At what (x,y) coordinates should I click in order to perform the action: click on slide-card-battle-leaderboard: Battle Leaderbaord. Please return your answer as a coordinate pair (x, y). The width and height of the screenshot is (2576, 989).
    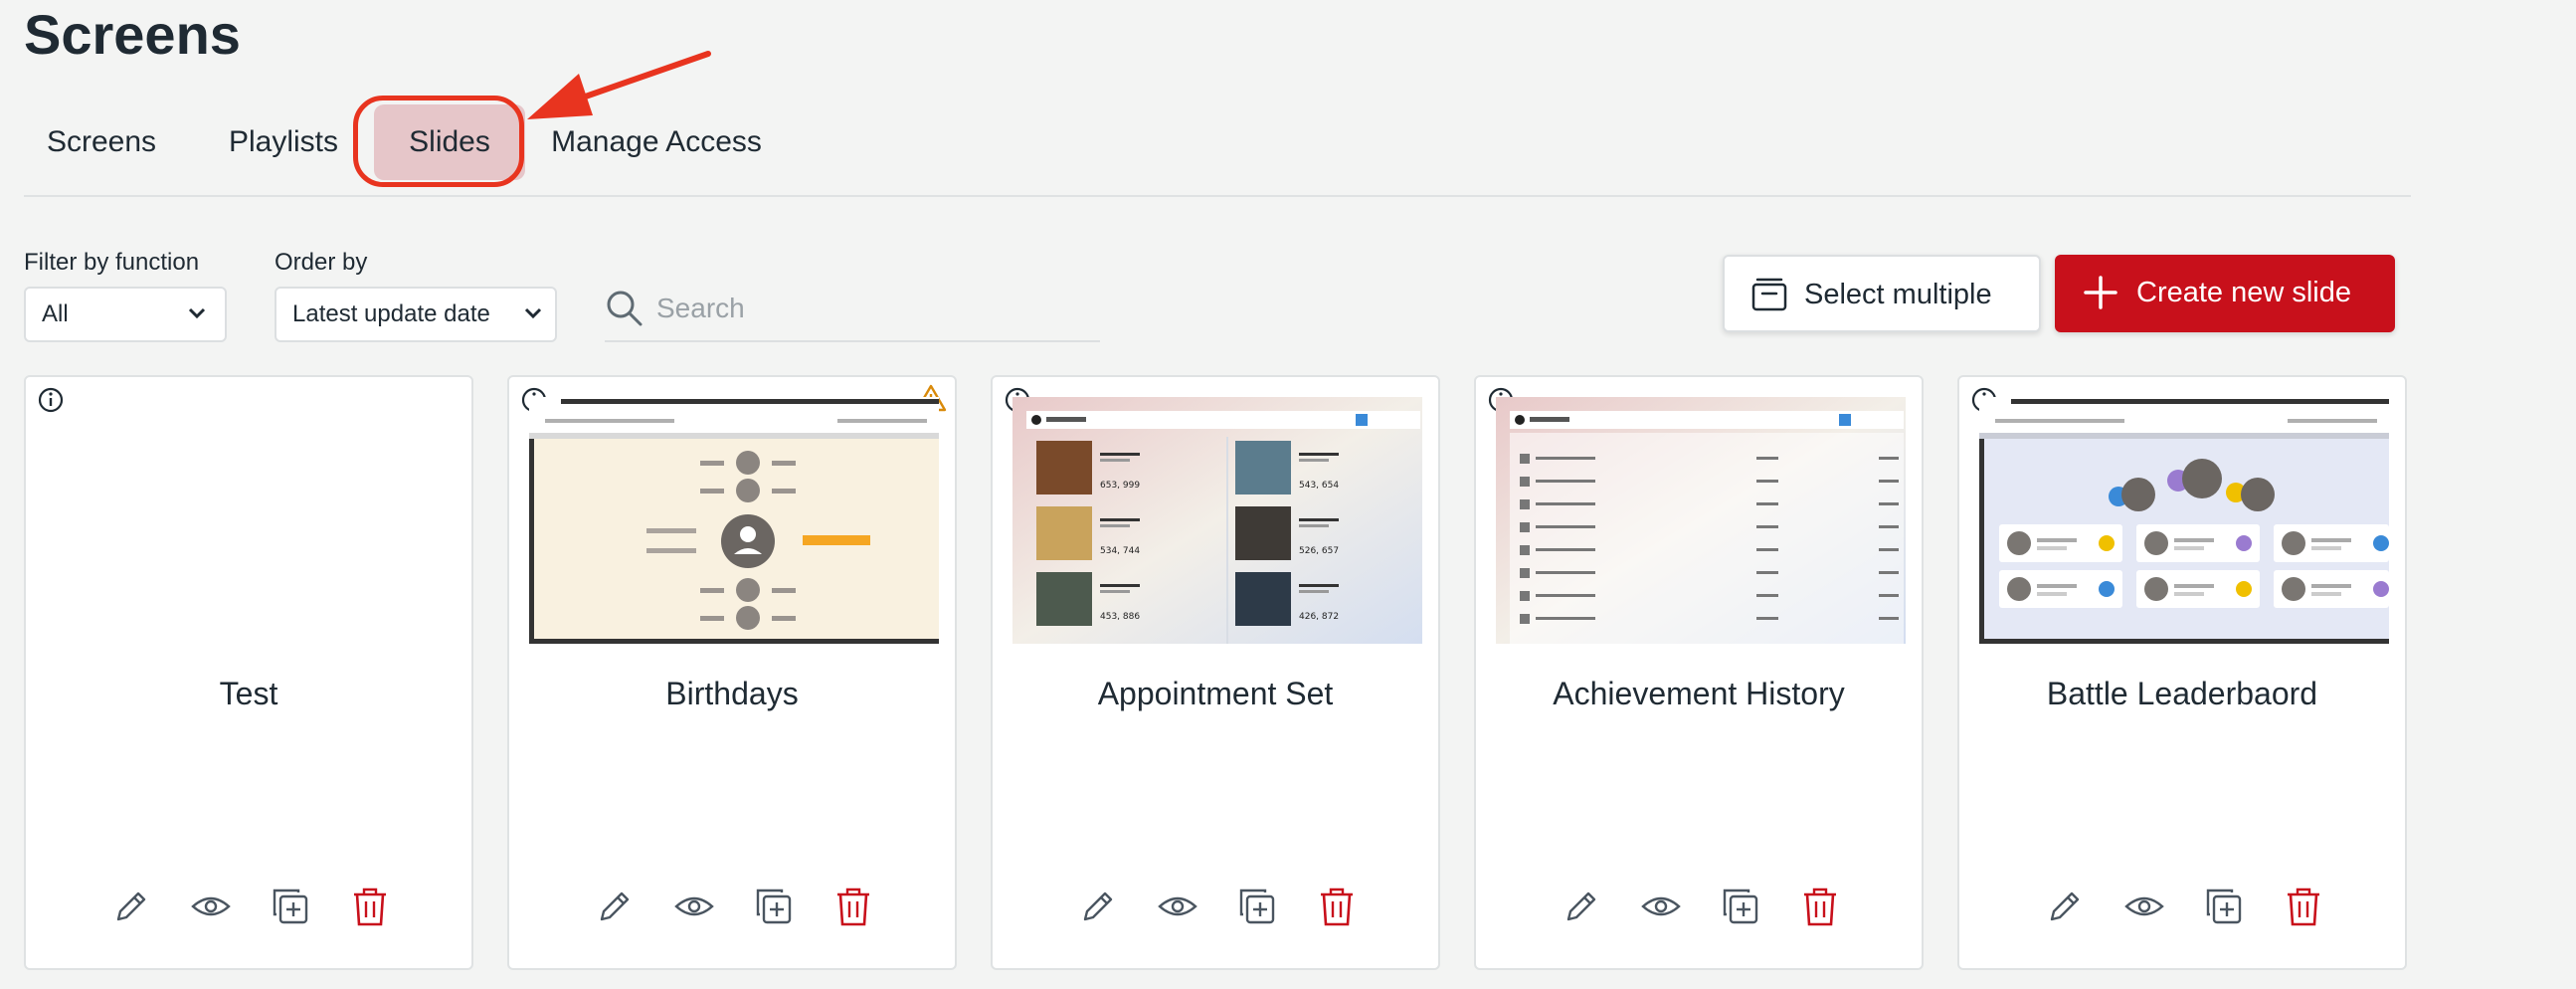
    Looking at the image, I should click on (2182, 672).